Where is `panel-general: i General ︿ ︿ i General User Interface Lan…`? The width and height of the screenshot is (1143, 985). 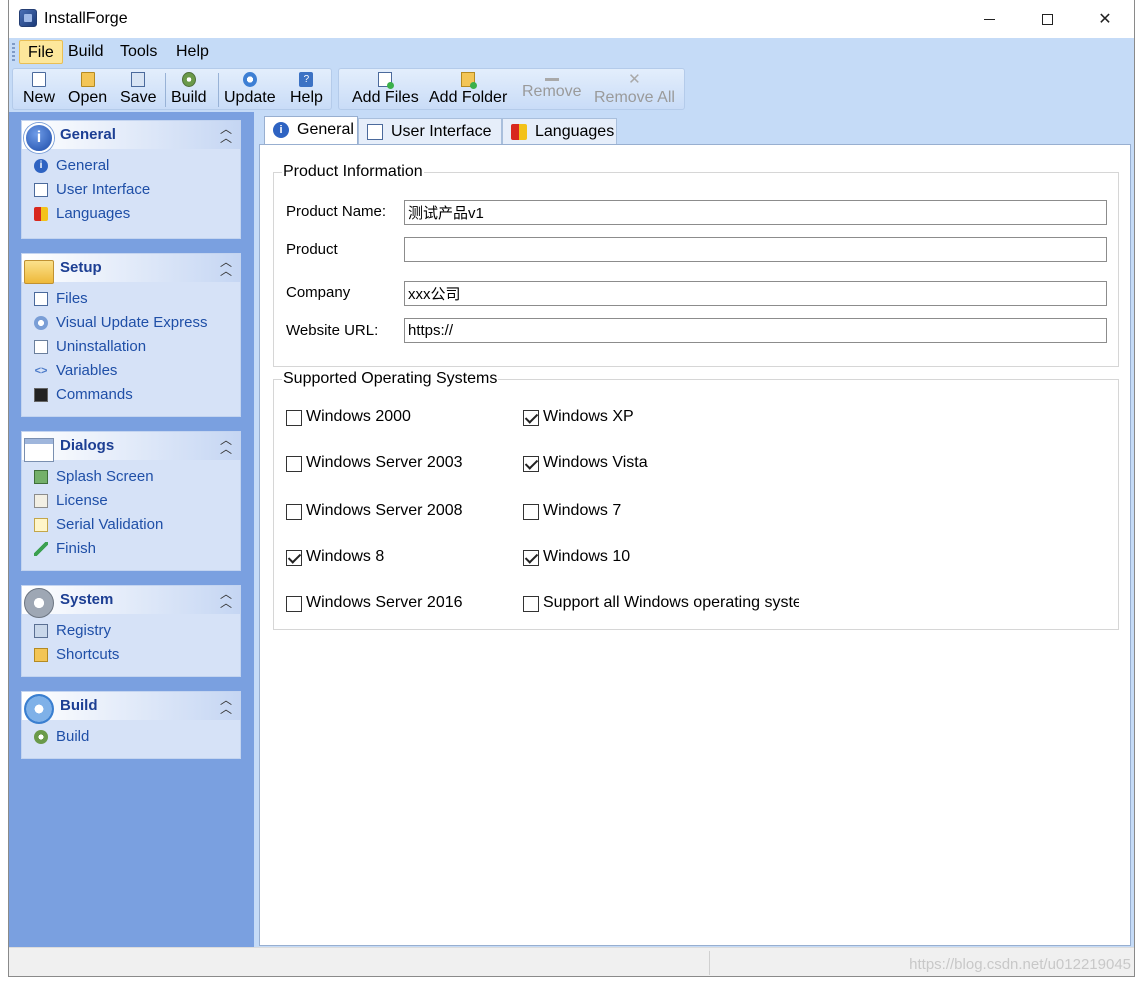 panel-general: i General ︿ ︿ i General User Interface Lan… is located at coordinates (131, 179).